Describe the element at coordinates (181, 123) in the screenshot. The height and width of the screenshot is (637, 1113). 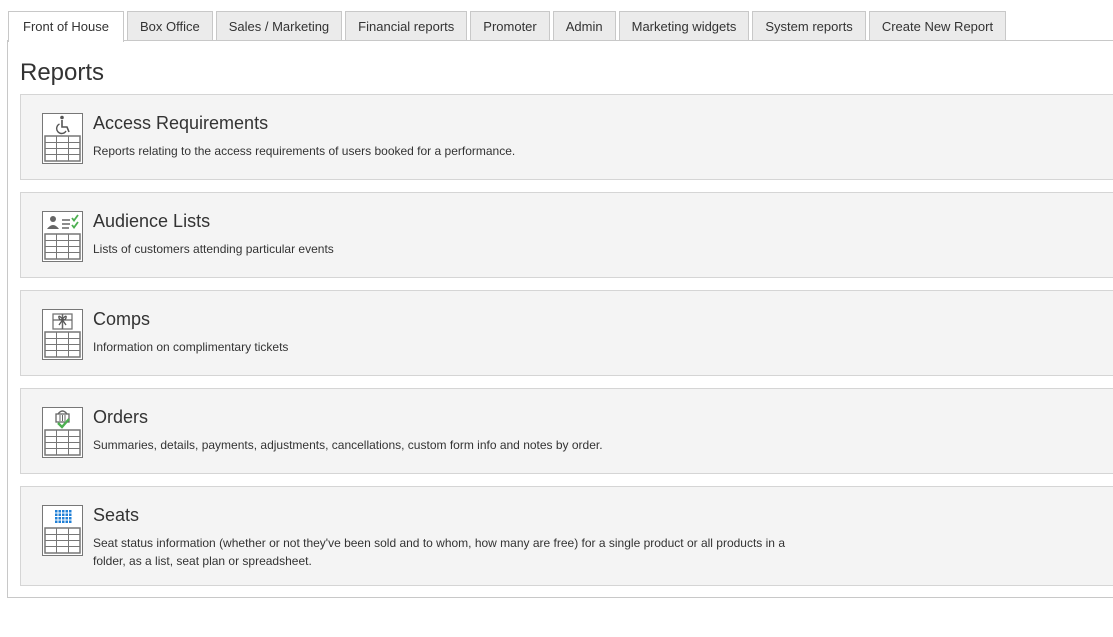
I see `report-title: Access Requirements` at that location.